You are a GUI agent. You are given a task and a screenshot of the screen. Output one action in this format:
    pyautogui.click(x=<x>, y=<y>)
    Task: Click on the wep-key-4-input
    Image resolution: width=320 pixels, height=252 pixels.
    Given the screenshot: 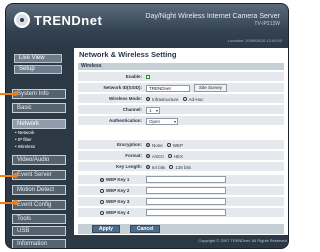 What is the action you would take?
    pyautogui.click(x=186, y=212)
    